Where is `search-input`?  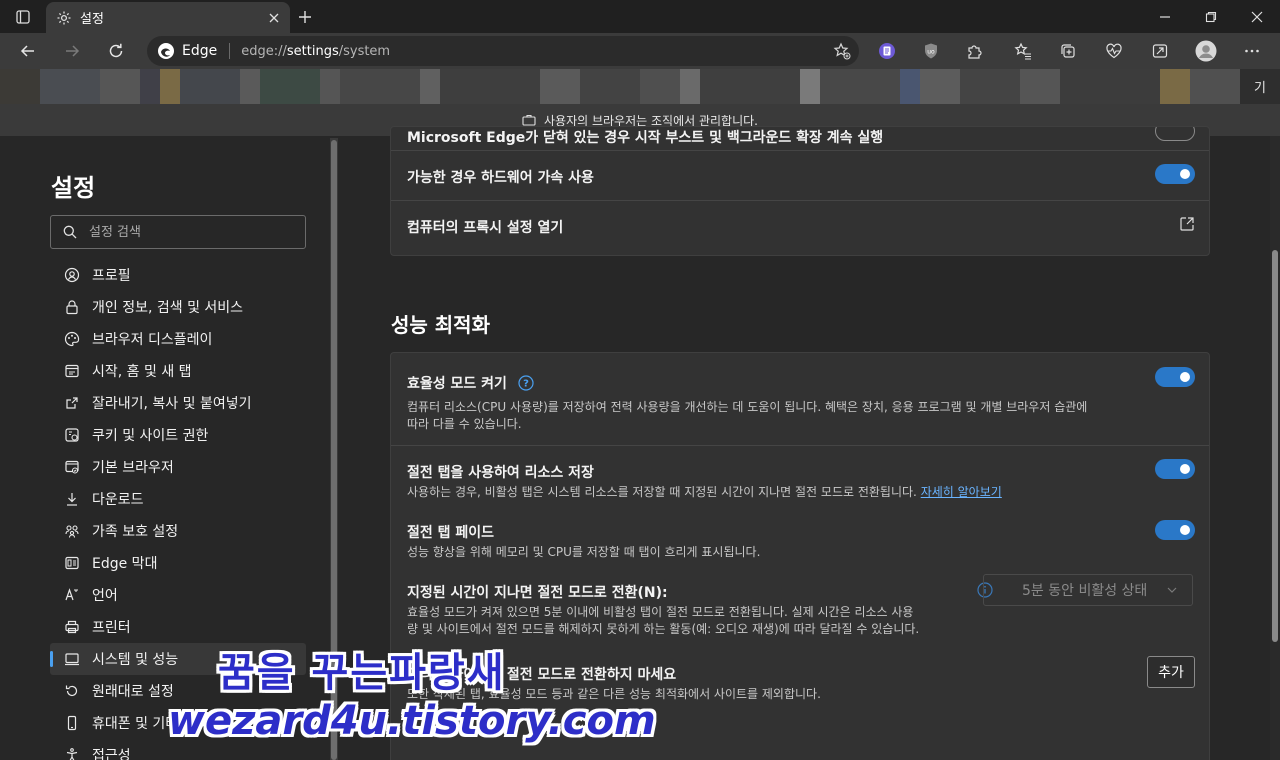 search-input is located at coordinates (189, 232).